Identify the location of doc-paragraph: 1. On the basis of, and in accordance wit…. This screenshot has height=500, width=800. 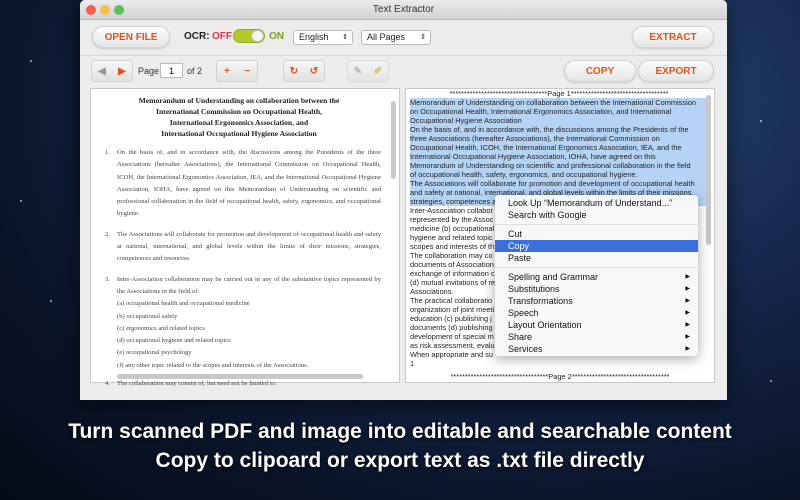
(243, 183).